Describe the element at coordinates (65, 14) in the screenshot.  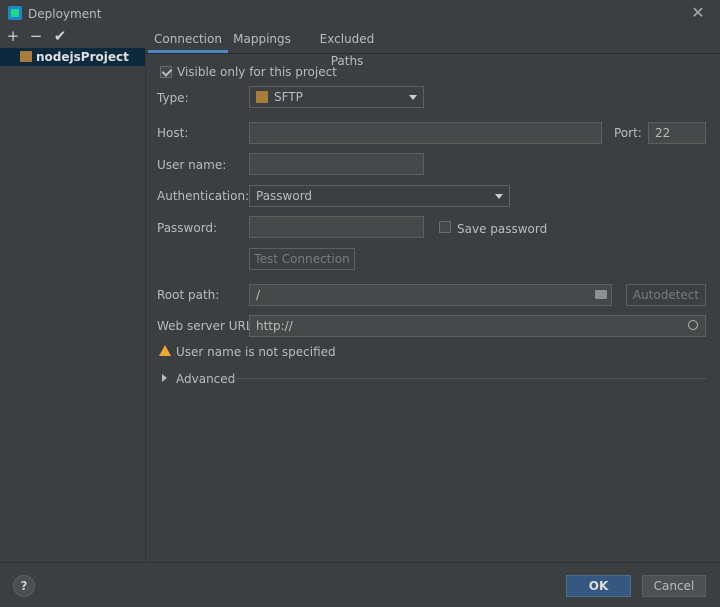
I see `window-title: Deployment` at that location.